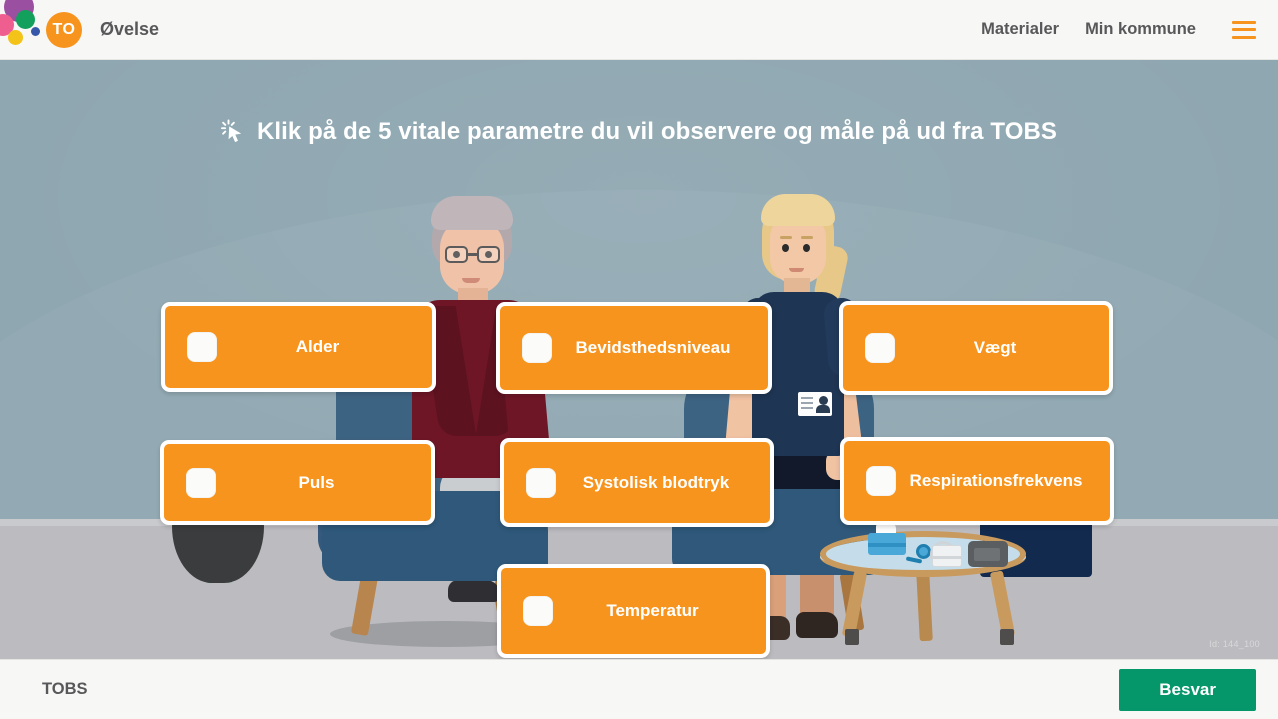 The image size is (1278, 719). I want to click on stethoscope-icon, so click(923, 551).